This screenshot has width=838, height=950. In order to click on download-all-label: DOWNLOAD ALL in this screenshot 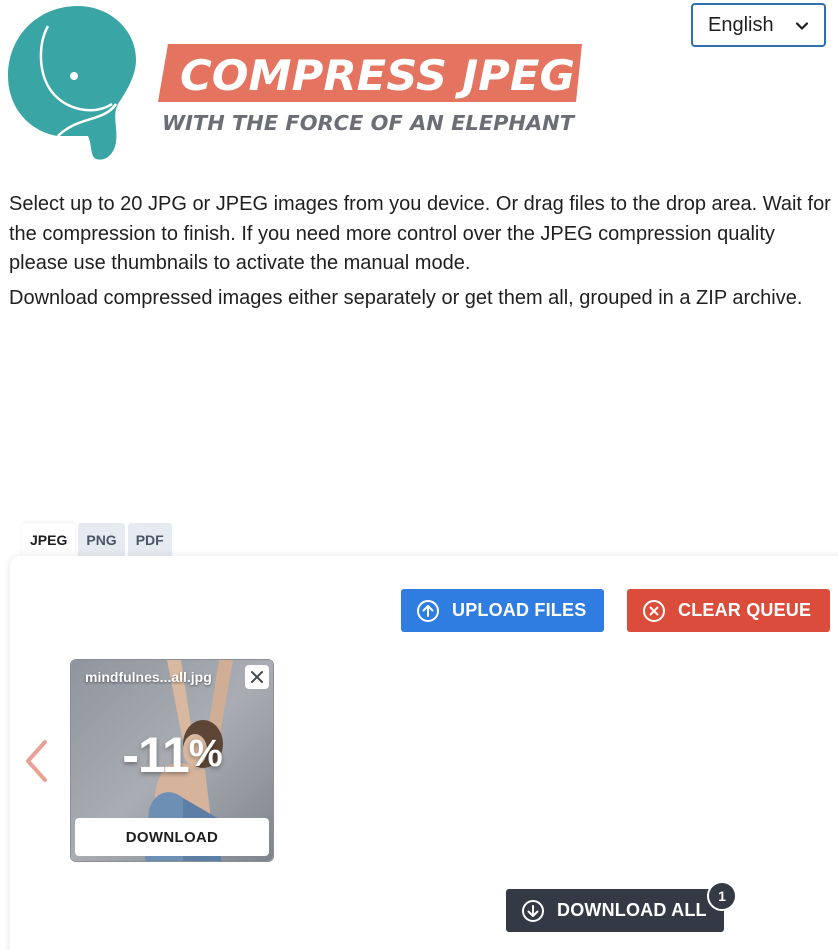, I will do `click(632, 910)`.